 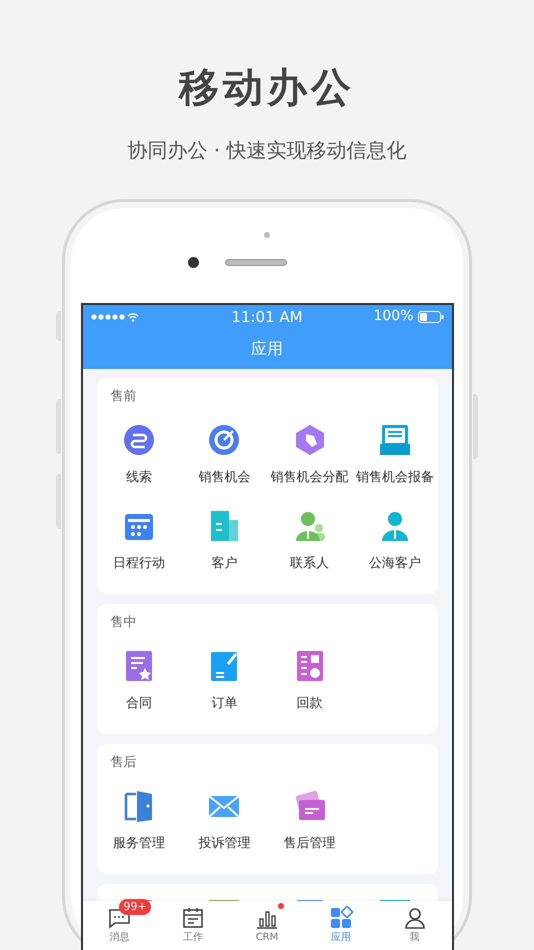 I want to click on app-label: 联系人, so click(x=310, y=564).